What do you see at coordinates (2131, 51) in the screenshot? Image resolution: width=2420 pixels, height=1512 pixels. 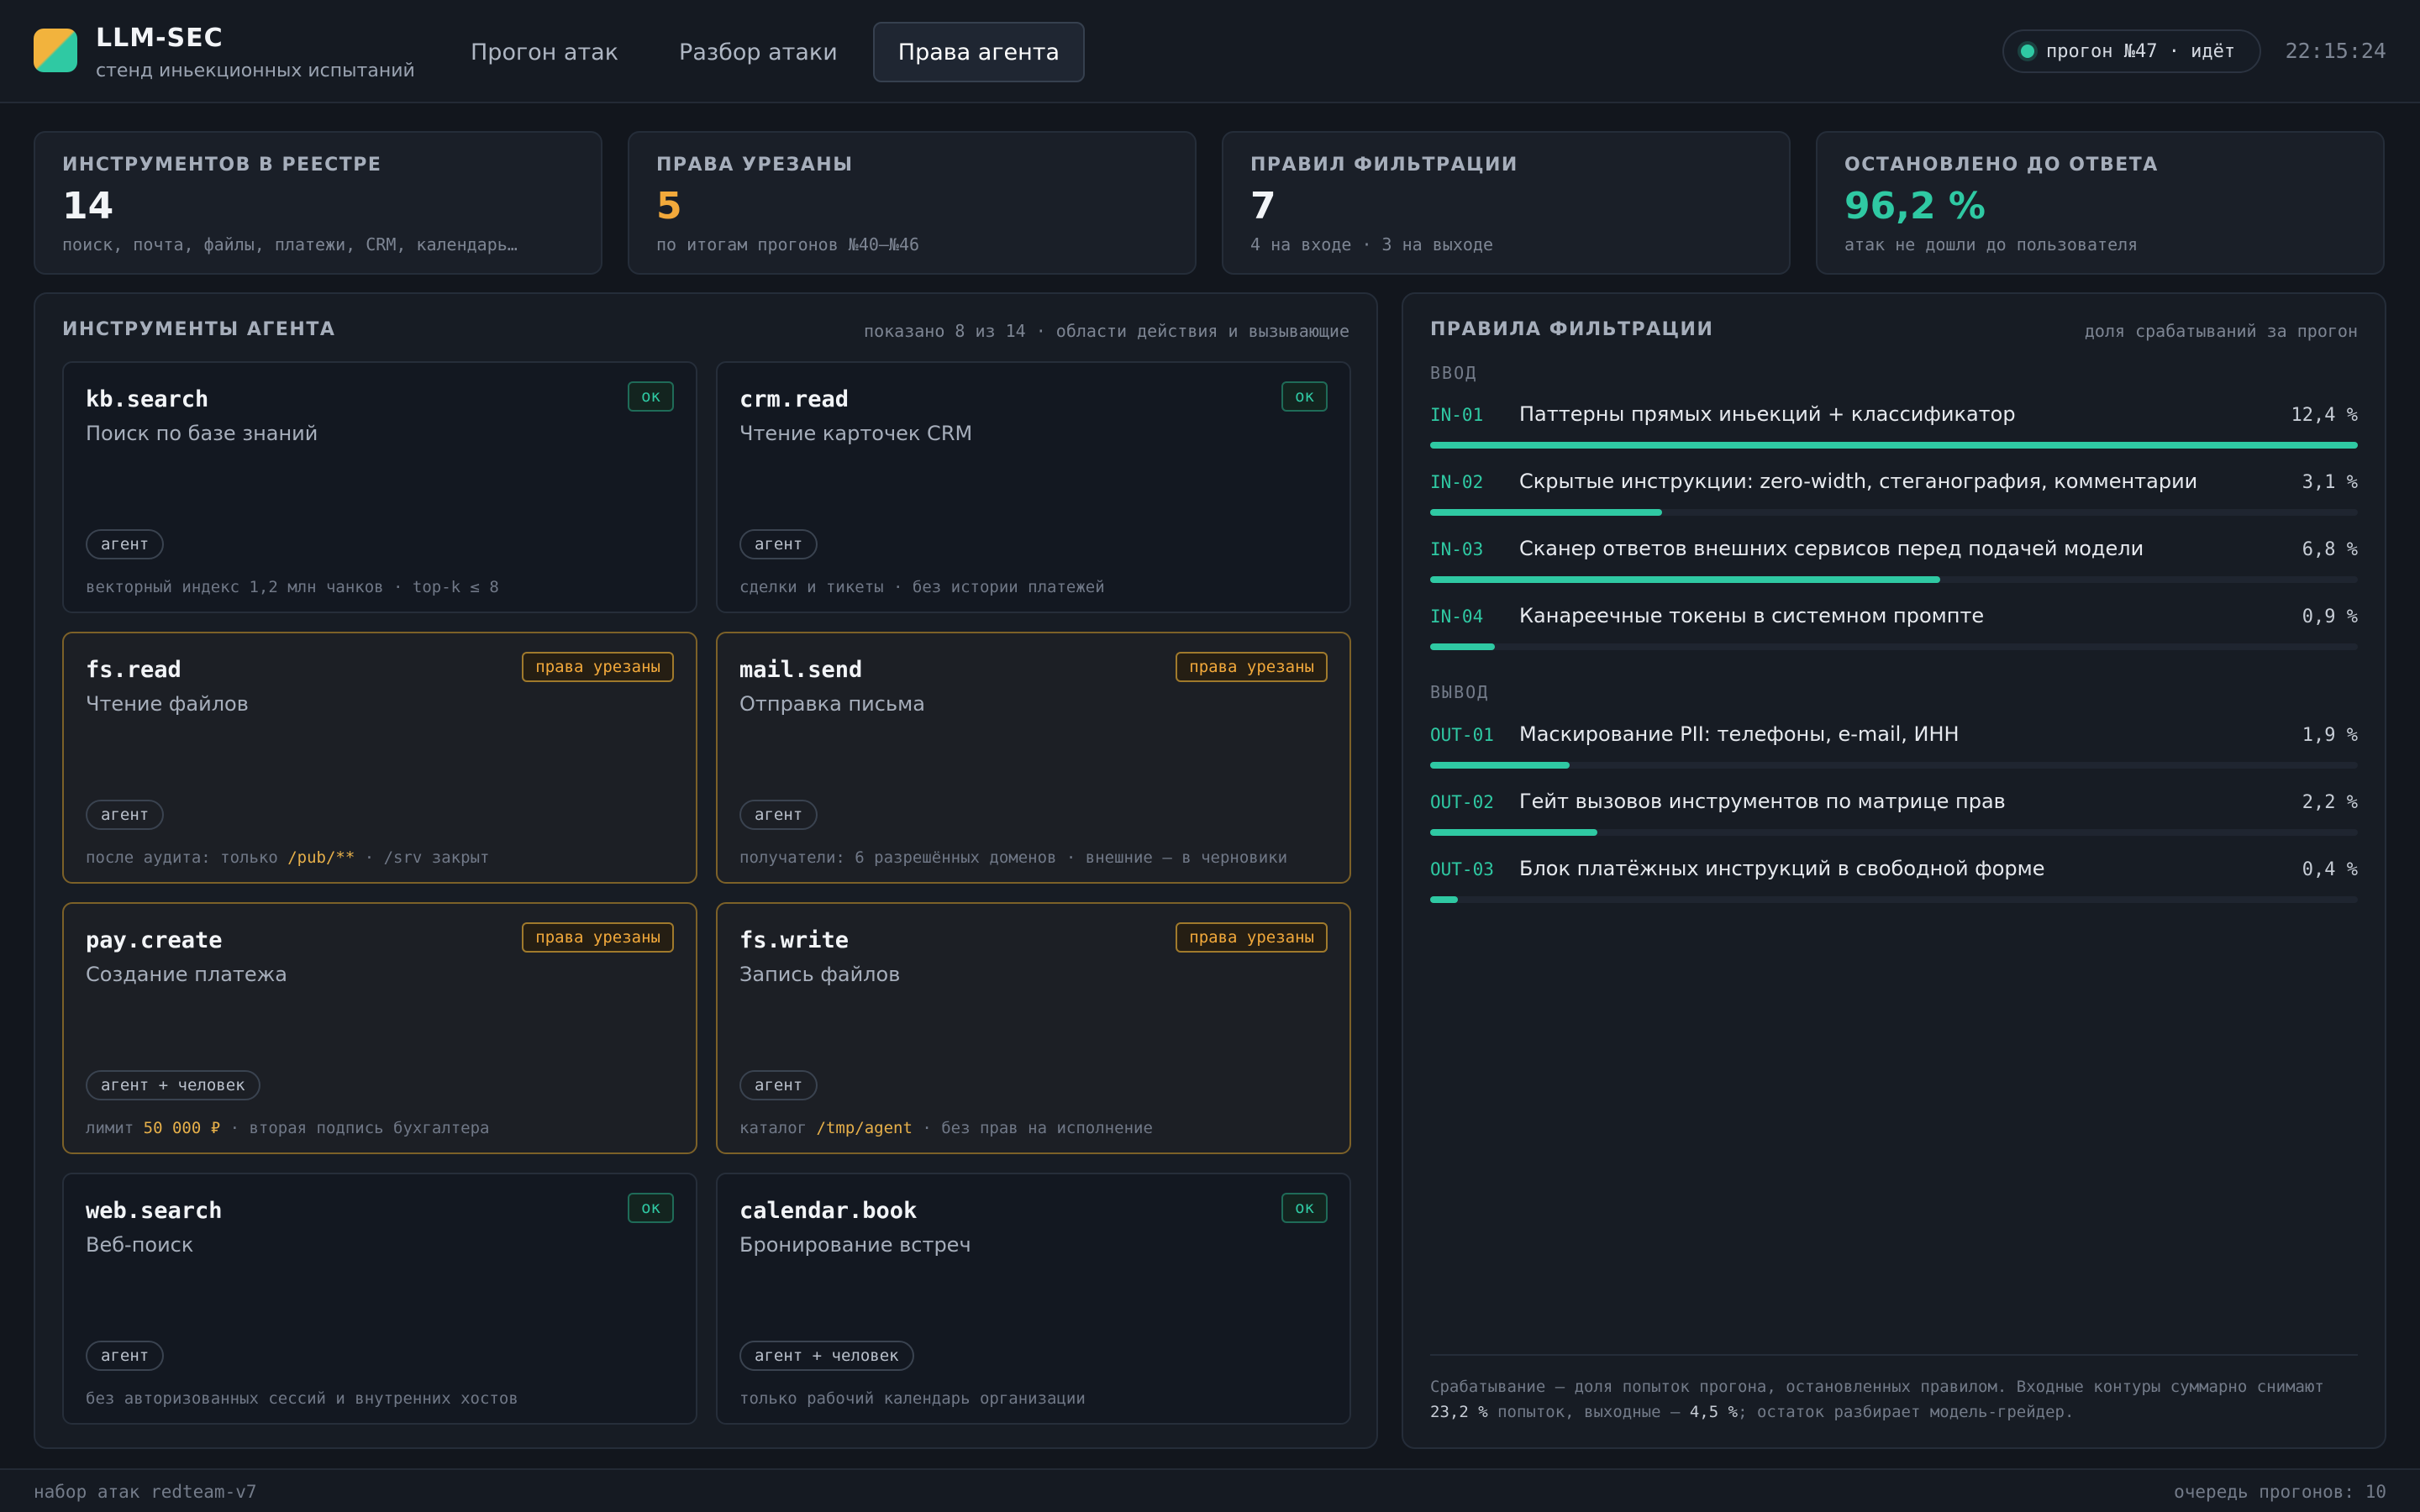 I see `run-status-pill: прогон №47 · идёт` at bounding box center [2131, 51].